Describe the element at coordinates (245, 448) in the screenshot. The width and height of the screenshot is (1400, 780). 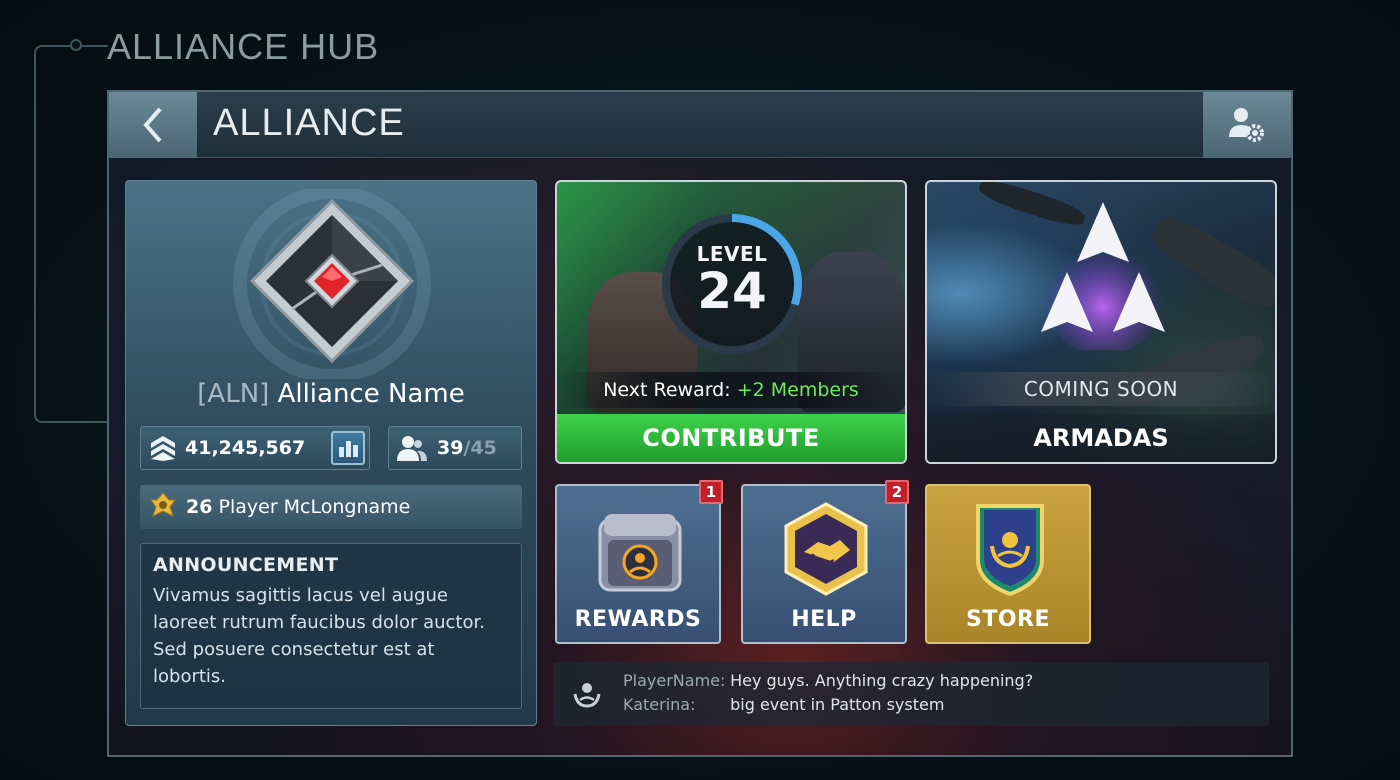
I see `alliance-power-value: 41,245,567` at that location.